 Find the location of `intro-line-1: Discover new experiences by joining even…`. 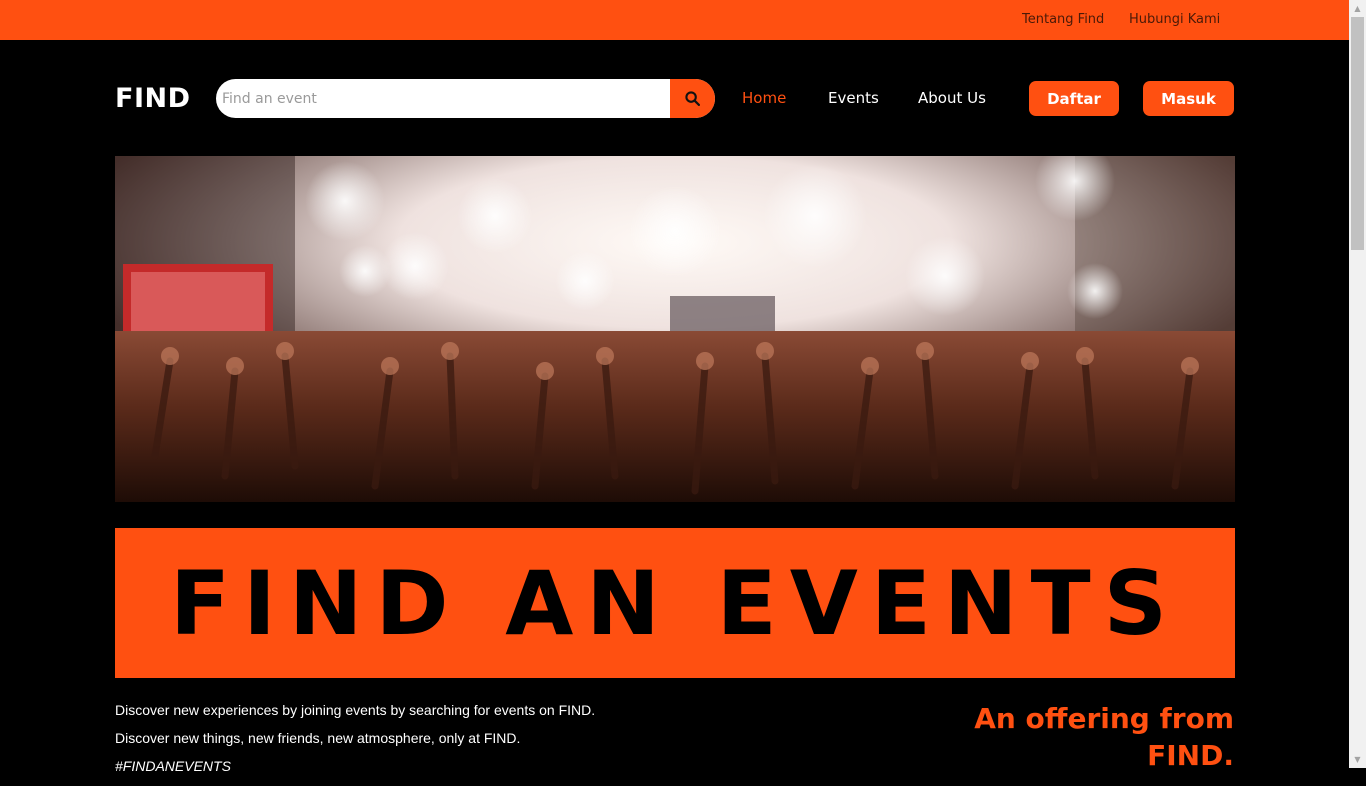

intro-line-1: Discover new experiences by joining even… is located at coordinates (355, 710).